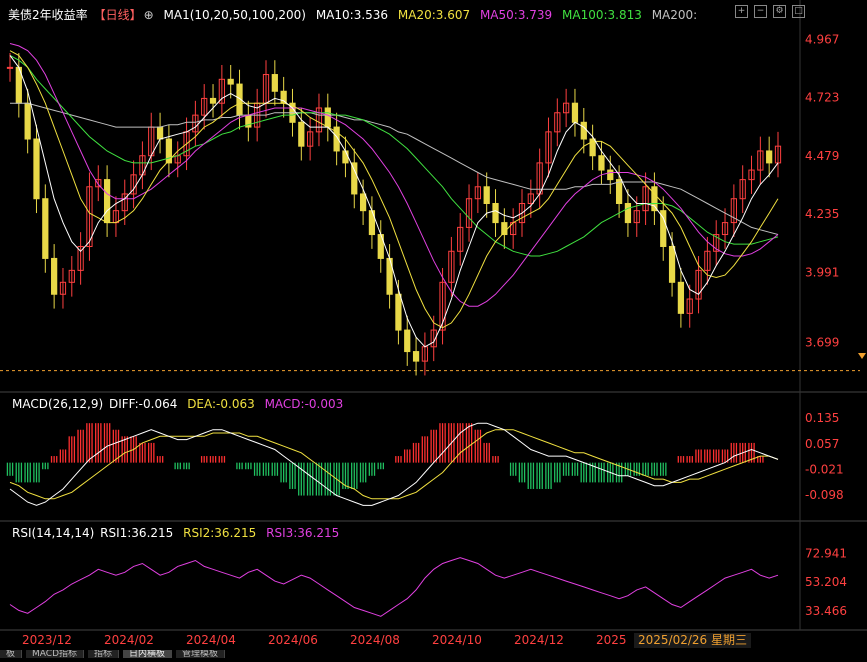 Image resolution: width=867 pixels, height=662 pixels. What do you see at coordinates (741, 11) in the screenshot?
I see `crosshair-icon: +` at bounding box center [741, 11].